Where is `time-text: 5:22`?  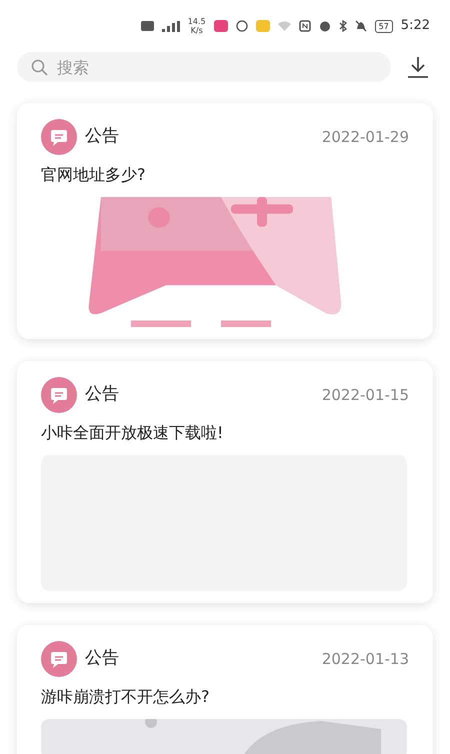 time-text: 5:22 is located at coordinates (415, 26).